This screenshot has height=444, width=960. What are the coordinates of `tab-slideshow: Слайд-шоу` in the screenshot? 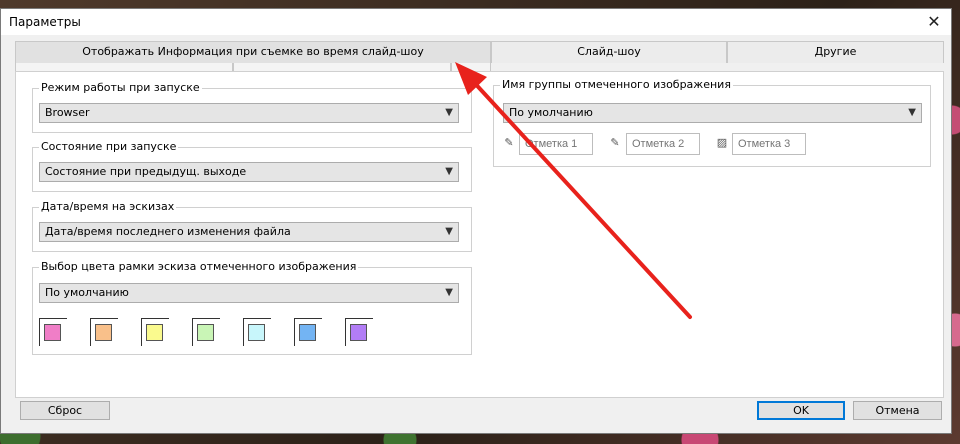 It's located at (609, 52).